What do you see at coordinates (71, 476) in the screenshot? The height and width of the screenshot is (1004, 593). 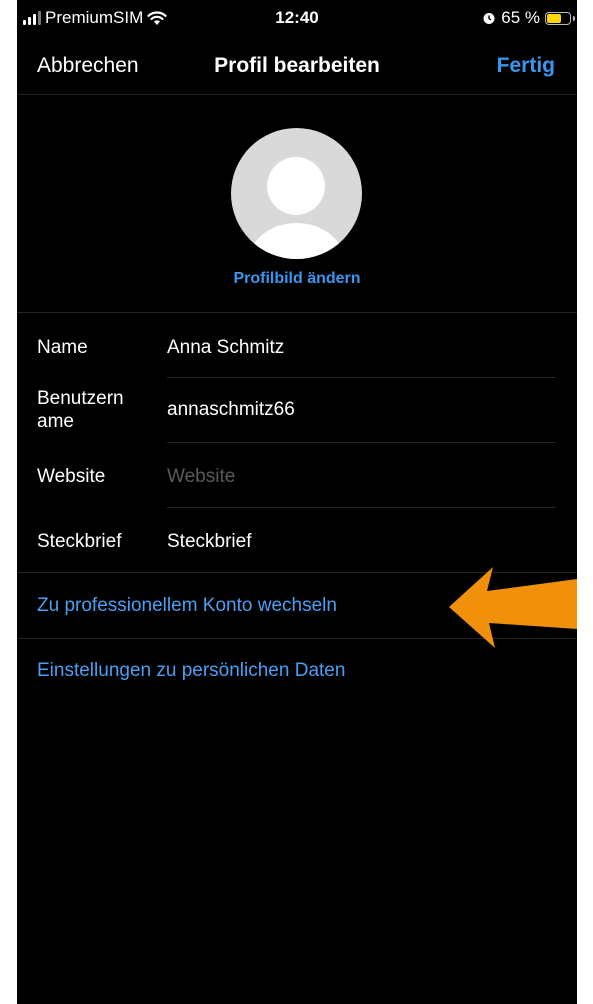 I see `website-label: Website` at bounding box center [71, 476].